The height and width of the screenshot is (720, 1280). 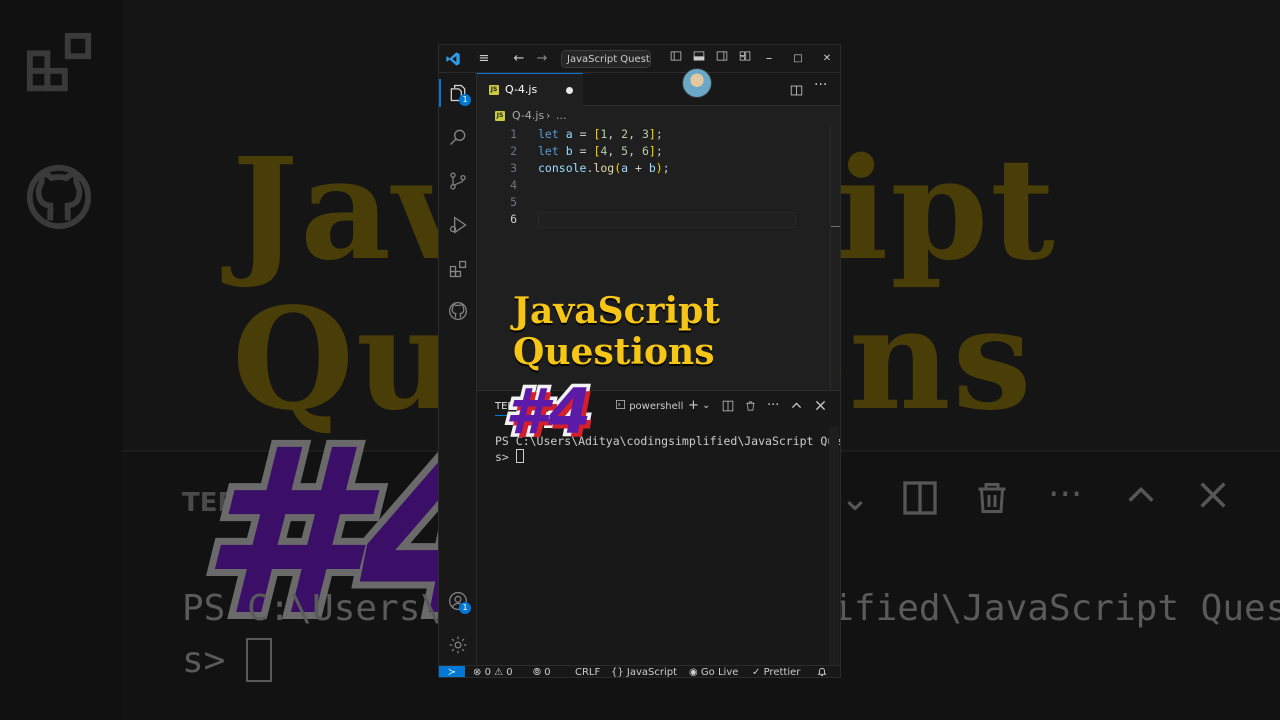 What do you see at coordinates (620, 404) in the screenshot?
I see `terminal-icon` at bounding box center [620, 404].